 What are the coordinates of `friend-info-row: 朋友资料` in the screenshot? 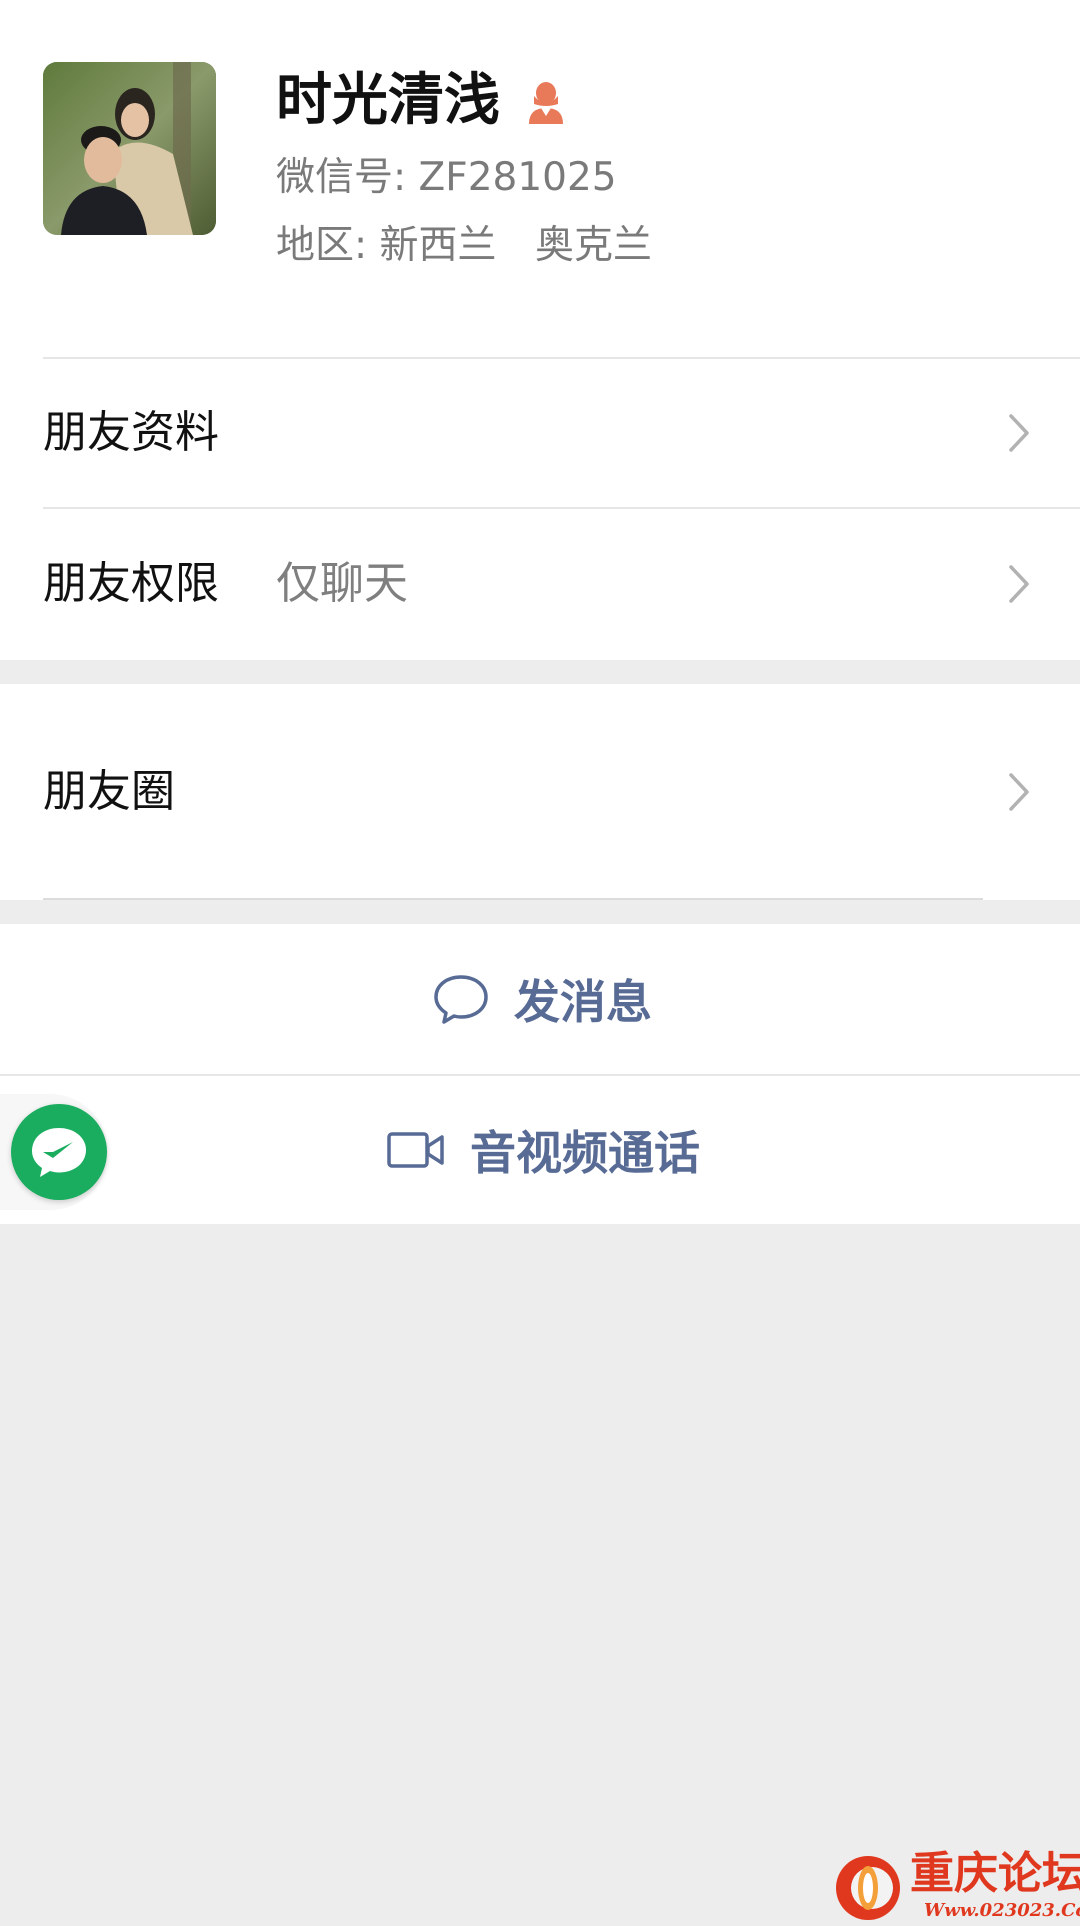 It's located at (540, 433).